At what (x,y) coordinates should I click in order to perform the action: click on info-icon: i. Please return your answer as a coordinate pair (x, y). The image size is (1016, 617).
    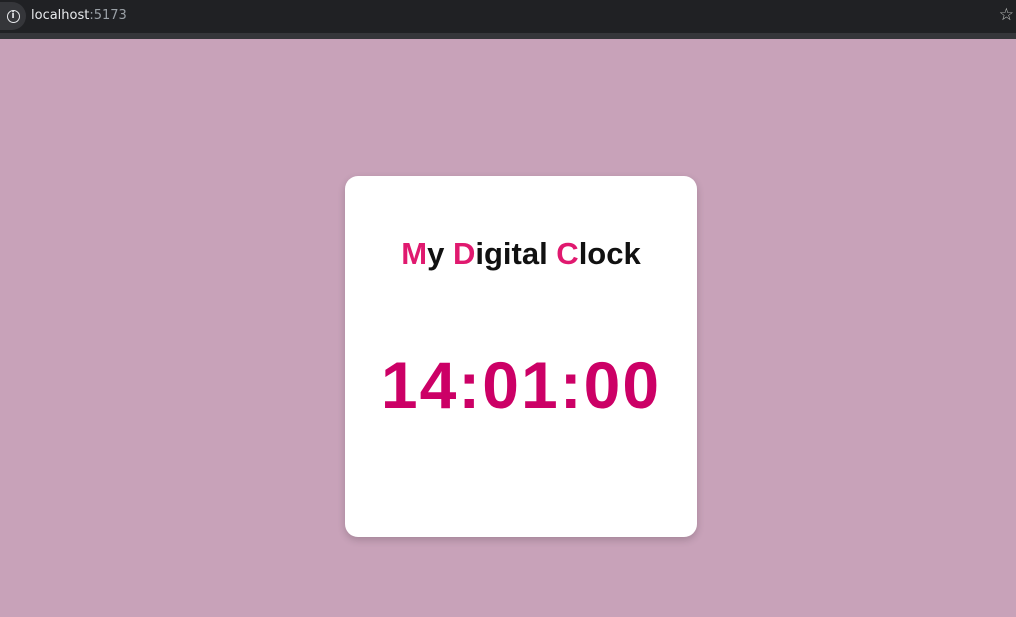
    Looking at the image, I should click on (13, 16).